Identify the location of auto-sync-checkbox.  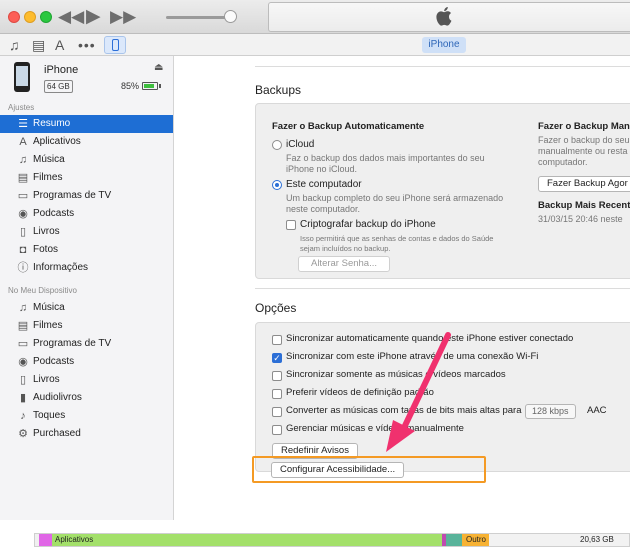
(277, 340).